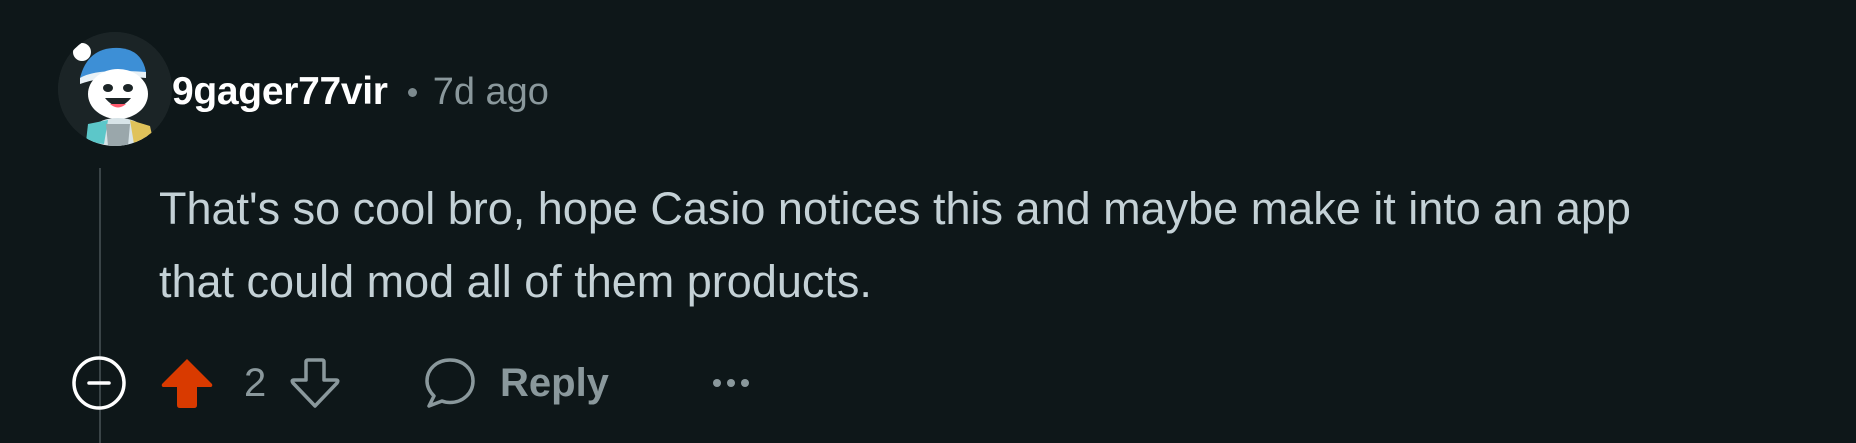  I want to click on vote-group: 2, so click(252, 383).